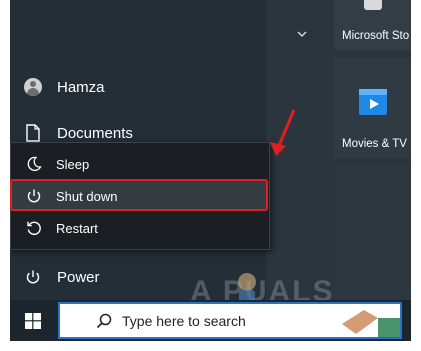  Describe the element at coordinates (139, 228) in the screenshot. I see `restart-option: Restart` at that location.